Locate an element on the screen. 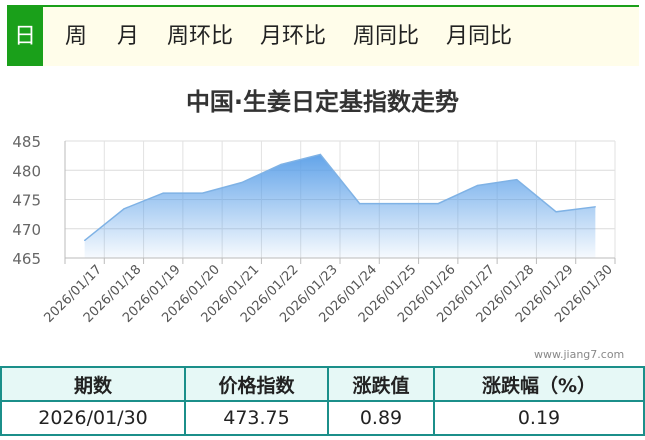 This screenshot has height=440, width=645. summary-header-row: 期数 价格指数 涨跌值 涨跌幅（%） is located at coordinates (322, 384).